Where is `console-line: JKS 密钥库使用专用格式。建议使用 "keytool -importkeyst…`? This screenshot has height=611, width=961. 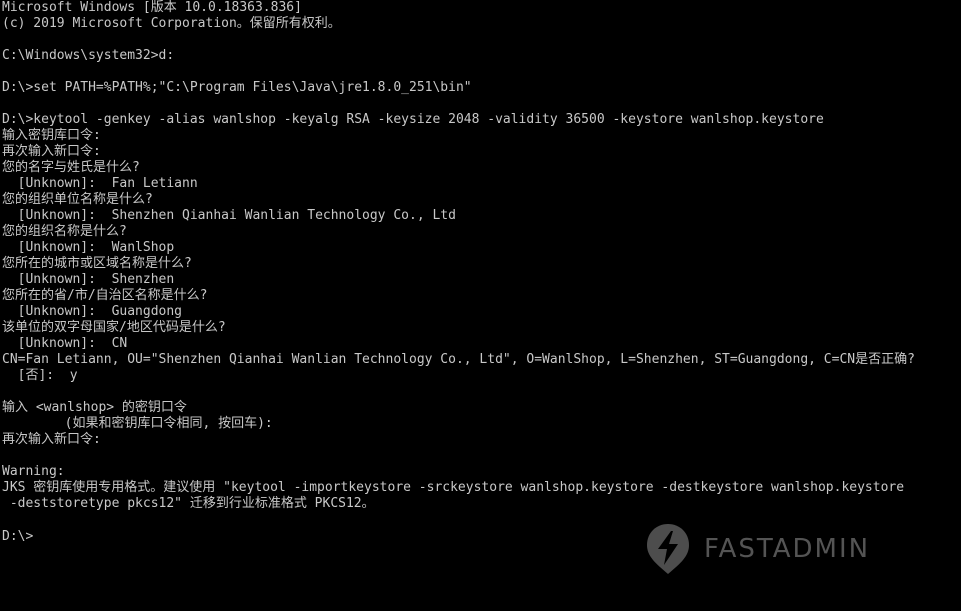
console-line: JKS 密钥库使用专用格式。建议使用 "keytool -importkeyst… is located at coordinates (453, 487).